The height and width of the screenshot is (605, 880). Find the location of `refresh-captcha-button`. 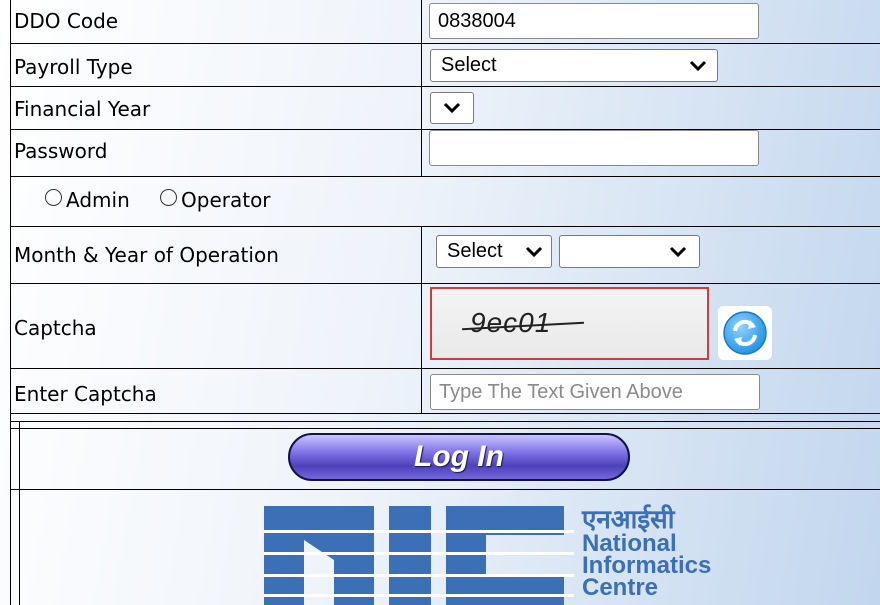

refresh-captcha-button is located at coordinates (745, 333).